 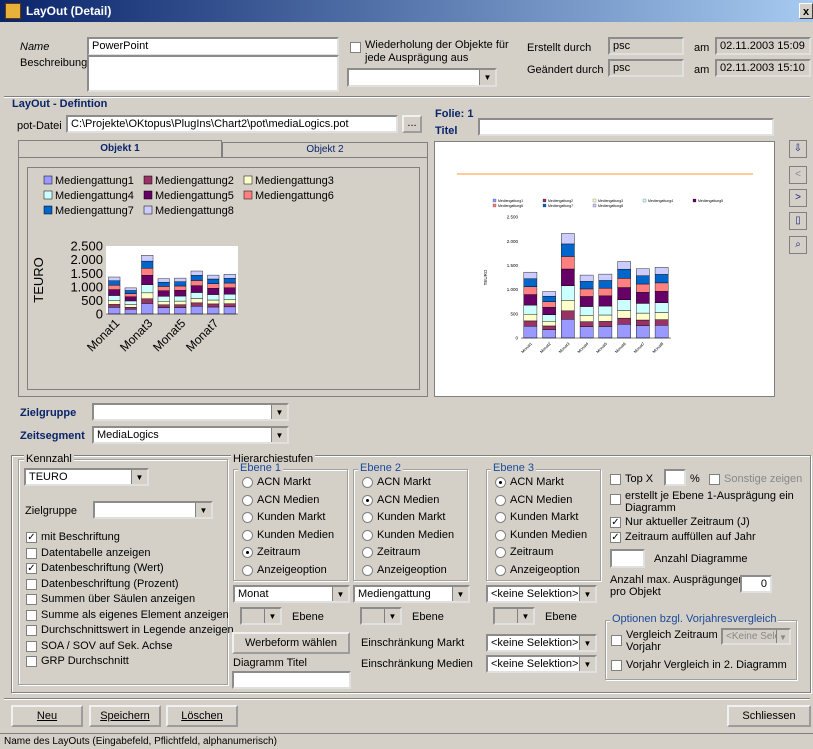 What do you see at coordinates (86, 477) in the screenshot?
I see `kennzahl-select: TEURO ▼` at bounding box center [86, 477].